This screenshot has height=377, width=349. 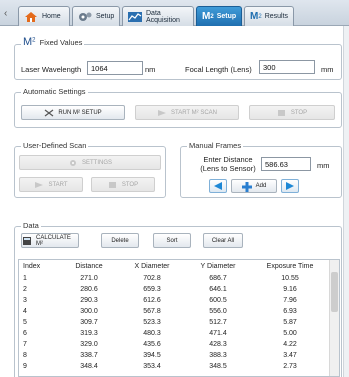 What do you see at coordinates (254, 16) in the screenshot?
I see `tab-m2-results-prefix: M` at bounding box center [254, 16].